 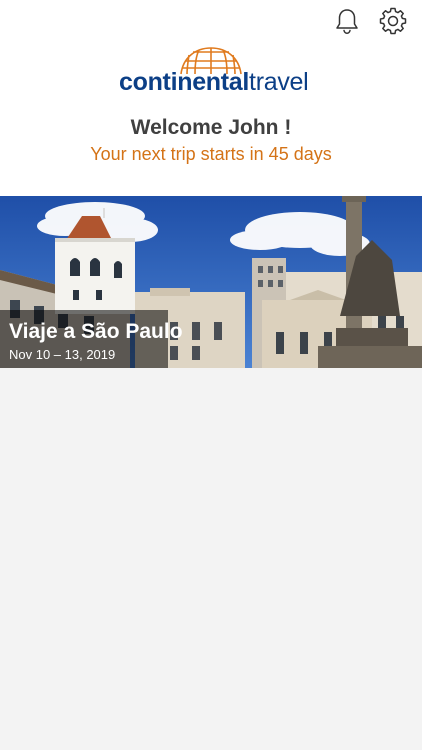 I want to click on gear-icon, so click(x=393, y=21).